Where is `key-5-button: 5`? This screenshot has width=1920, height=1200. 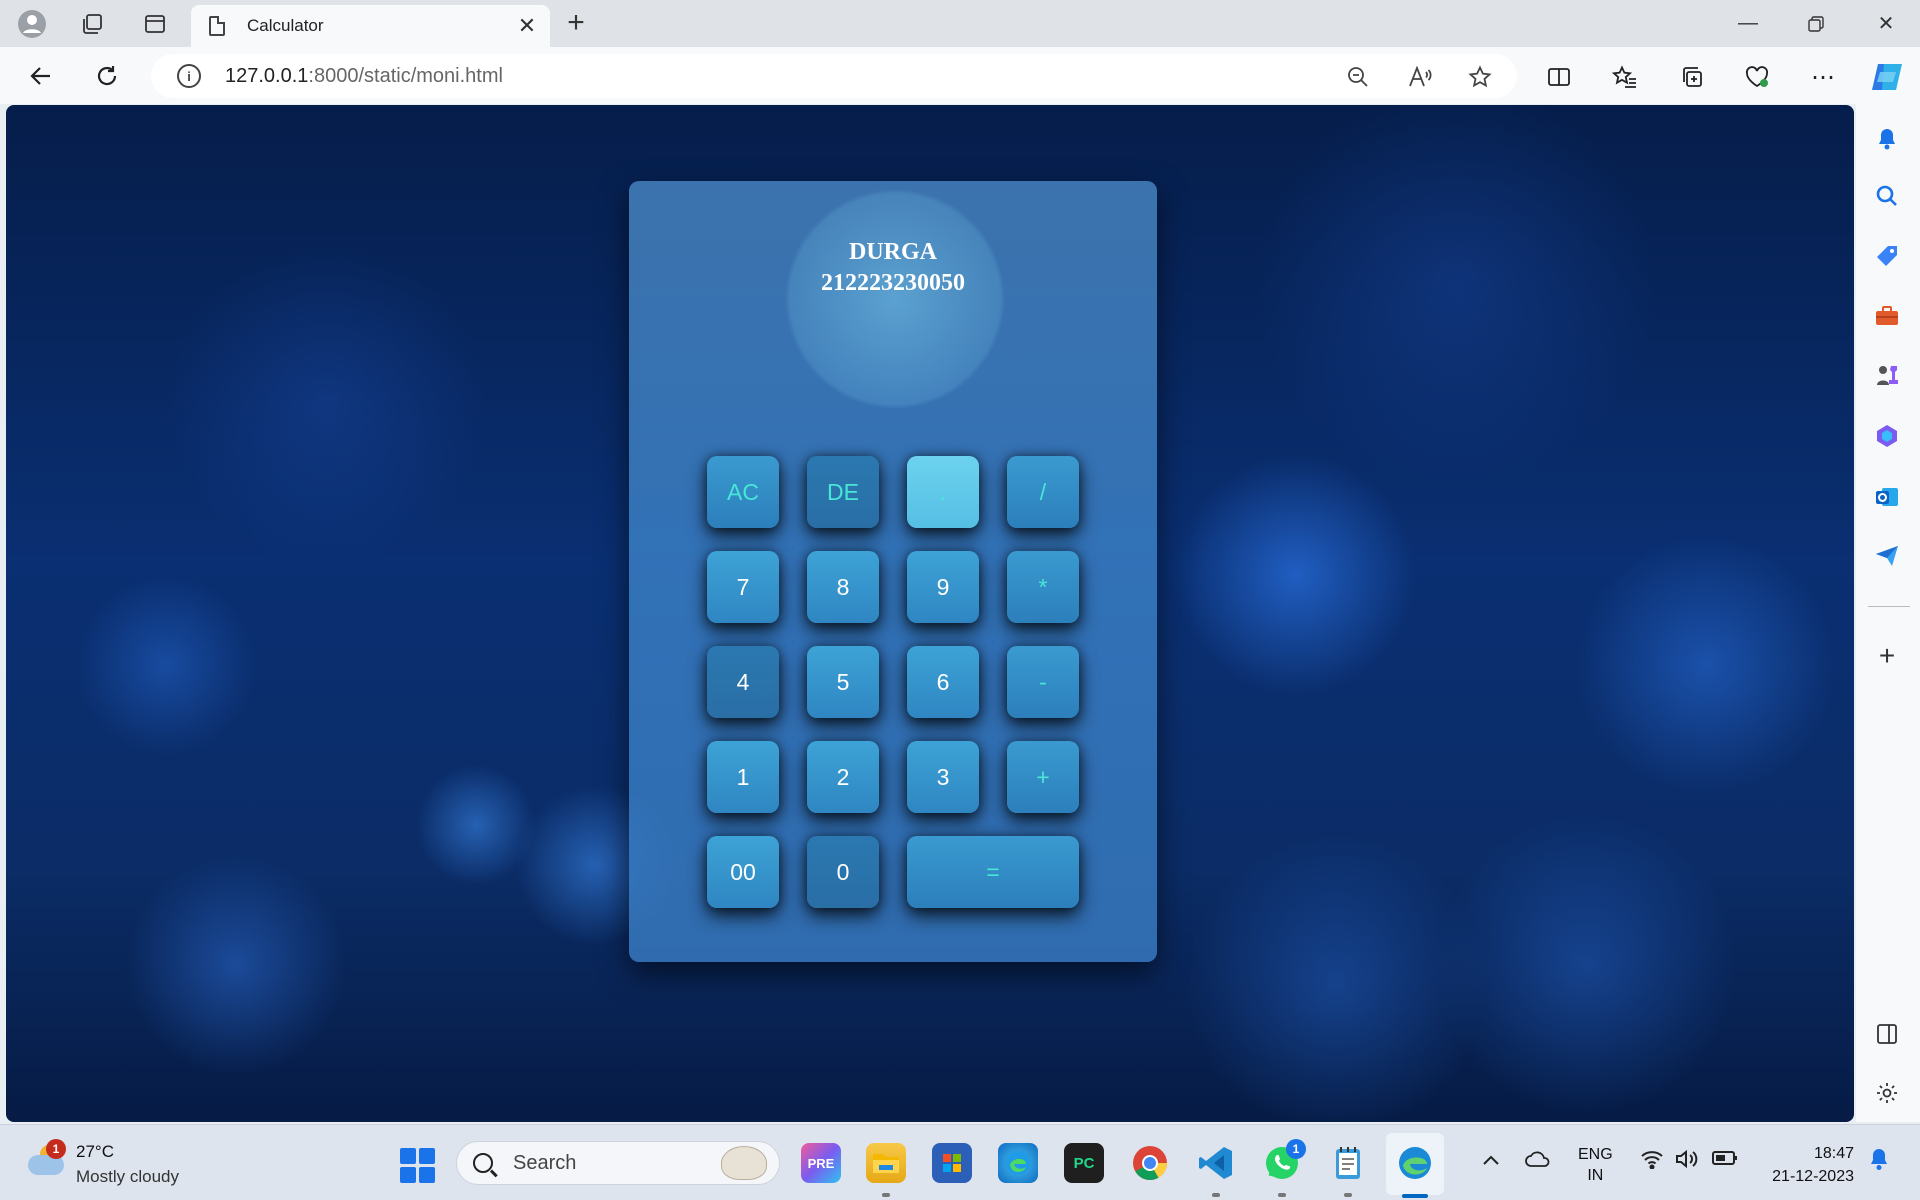 key-5-button: 5 is located at coordinates (843, 682).